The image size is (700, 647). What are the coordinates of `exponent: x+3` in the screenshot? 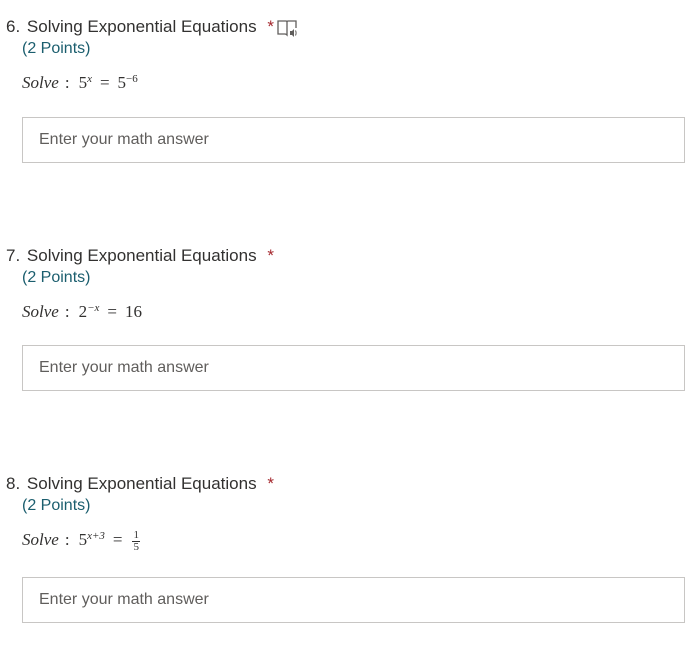 It's located at (96, 536).